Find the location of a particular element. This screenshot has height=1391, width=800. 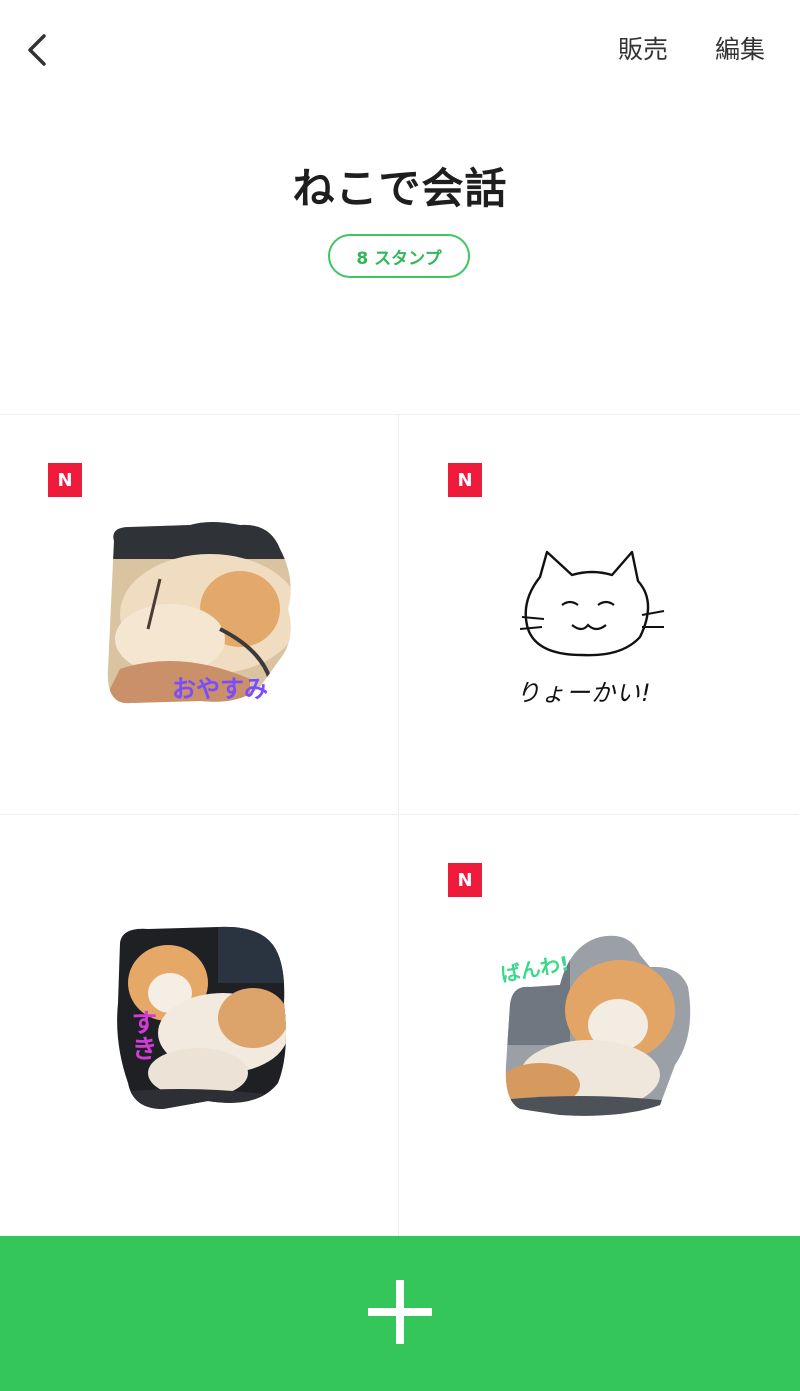

sticker-caption: すき is located at coordinates (142, 1035).